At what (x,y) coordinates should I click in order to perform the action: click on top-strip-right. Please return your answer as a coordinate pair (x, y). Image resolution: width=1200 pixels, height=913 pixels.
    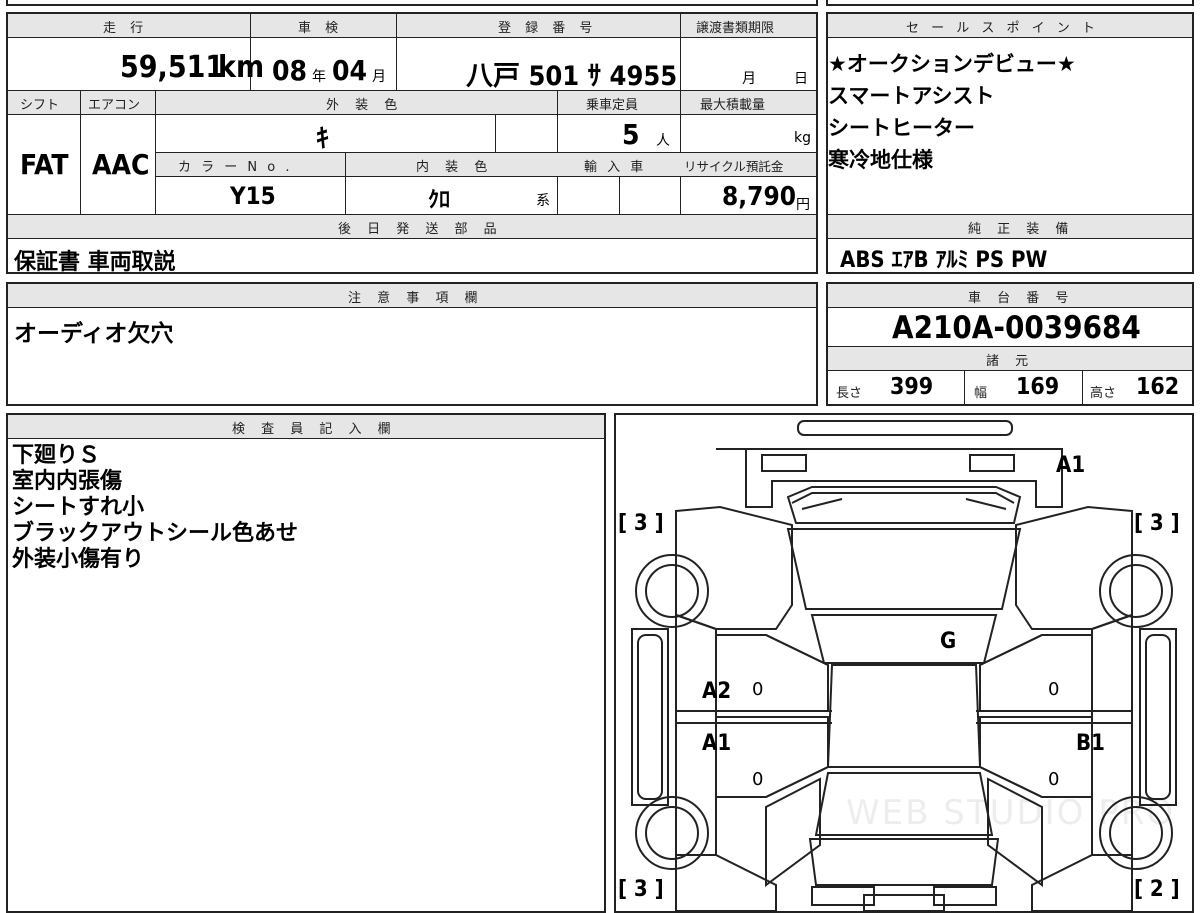
    Looking at the image, I should click on (1010, 3).